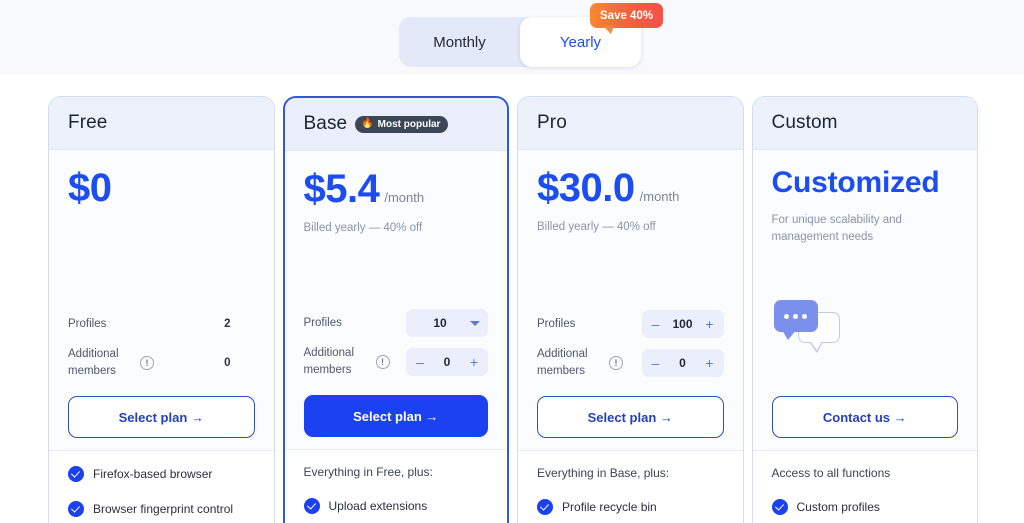 The width and height of the screenshot is (1024, 523). I want to click on feature-item: Upload extensions, so click(396, 506).